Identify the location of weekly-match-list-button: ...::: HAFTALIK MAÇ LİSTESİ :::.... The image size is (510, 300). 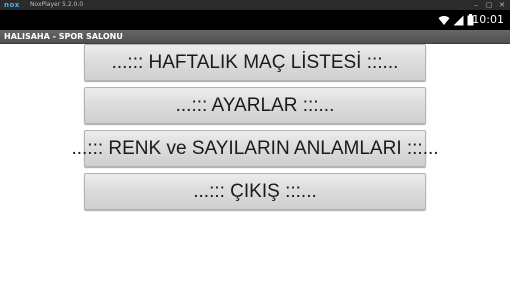
(255, 62).